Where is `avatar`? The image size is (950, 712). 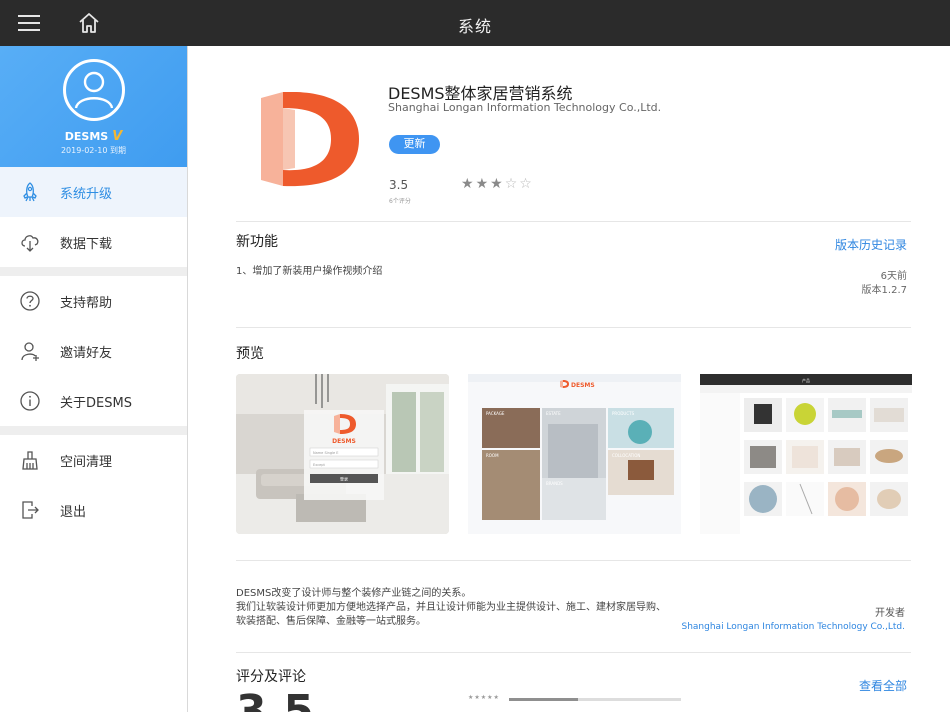 avatar is located at coordinates (94, 90).